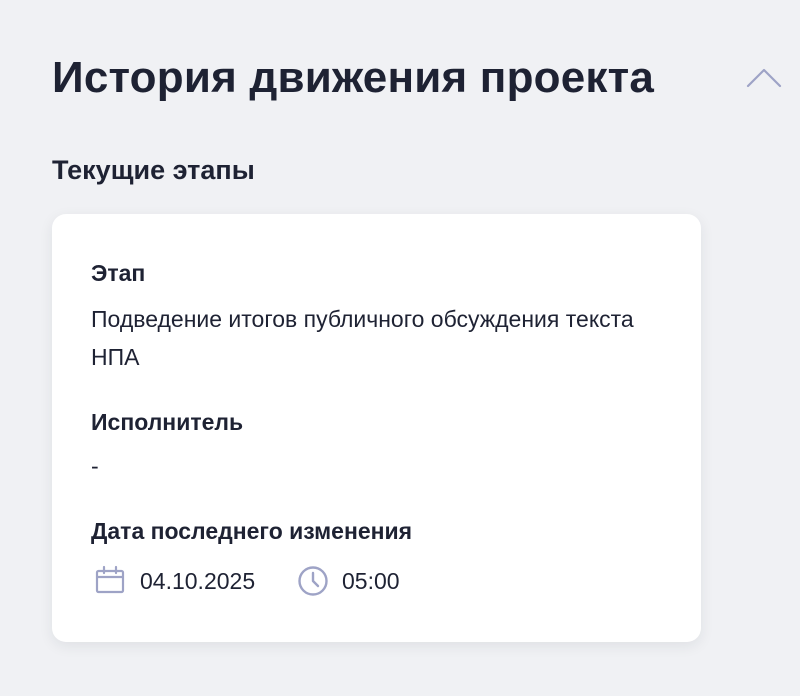  I want to click on collapse-toggle, so click(764, 78).